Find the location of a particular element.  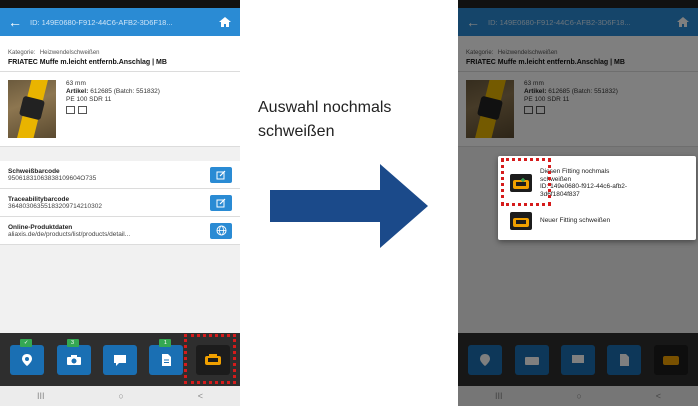

home-icon is located at coordinates (225, 22).